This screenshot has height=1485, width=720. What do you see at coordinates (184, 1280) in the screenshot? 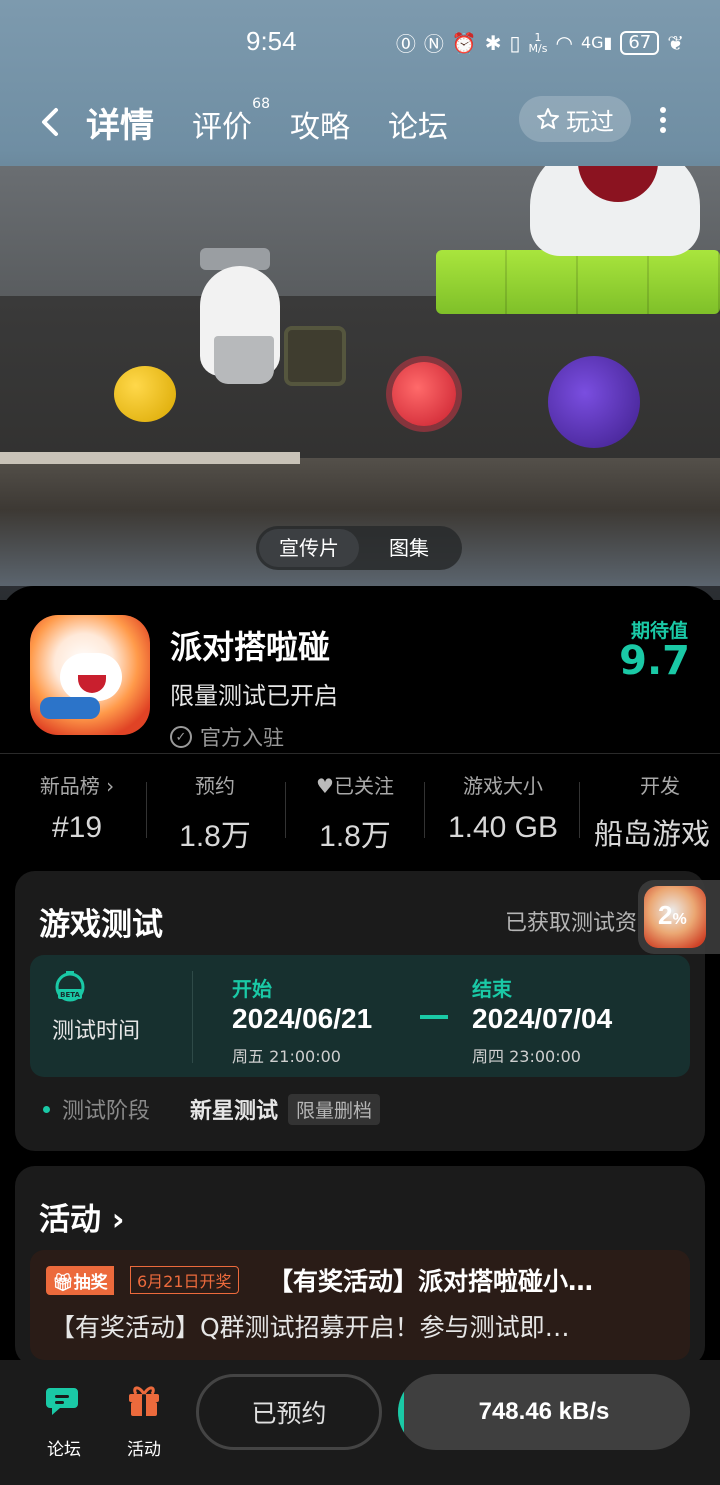
I see `lottery-date-tag: 6月21日开奖` at bounding box center [184, 1280].